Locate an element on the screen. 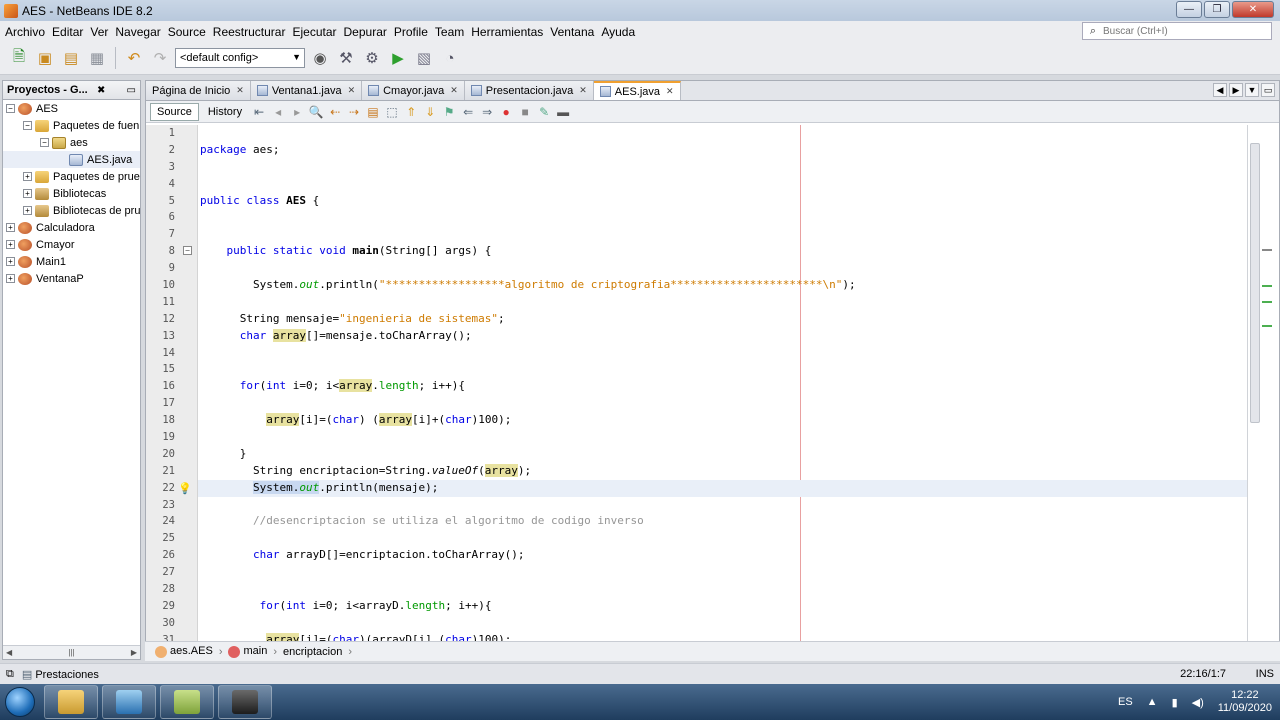 This screenshot has height=720, width=1280. line-number: 5 is located at coordinates (171, 201).